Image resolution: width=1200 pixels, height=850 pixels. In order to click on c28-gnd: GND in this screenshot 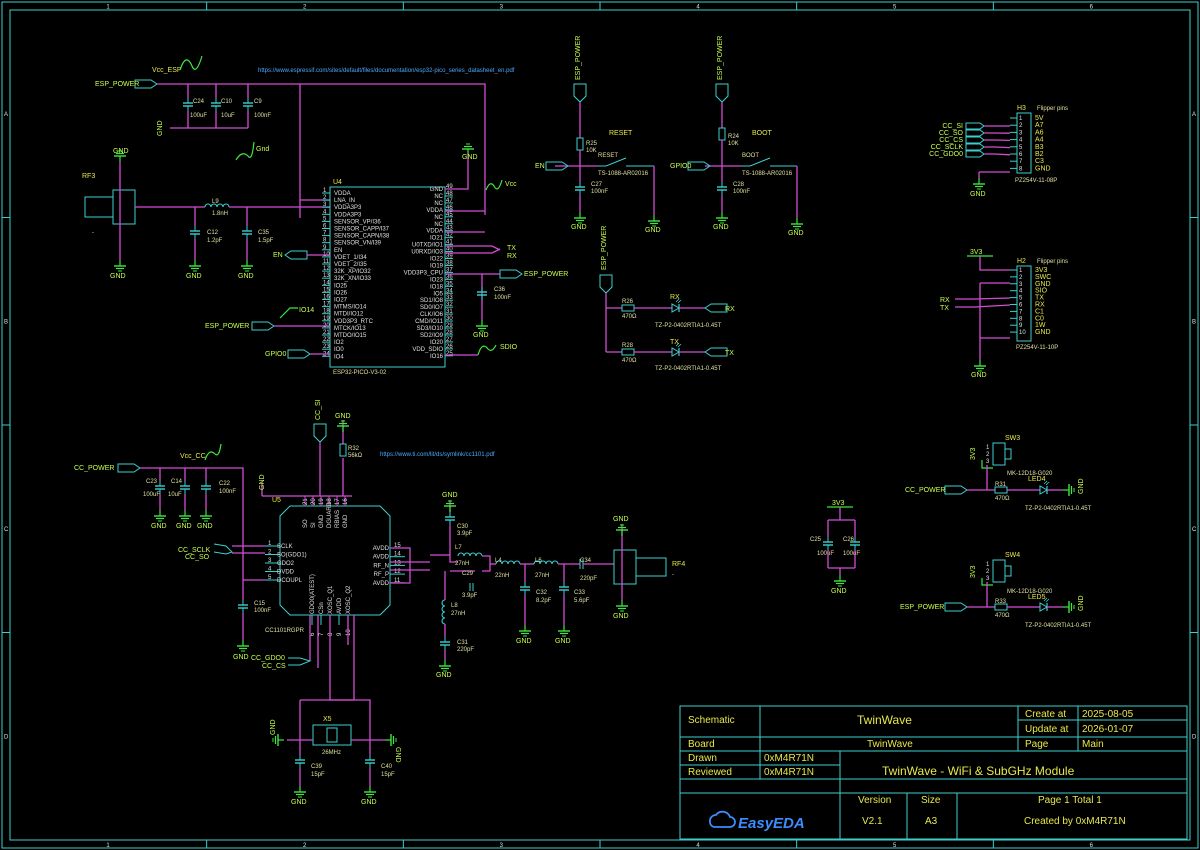, I will do `click(721, 227)`.